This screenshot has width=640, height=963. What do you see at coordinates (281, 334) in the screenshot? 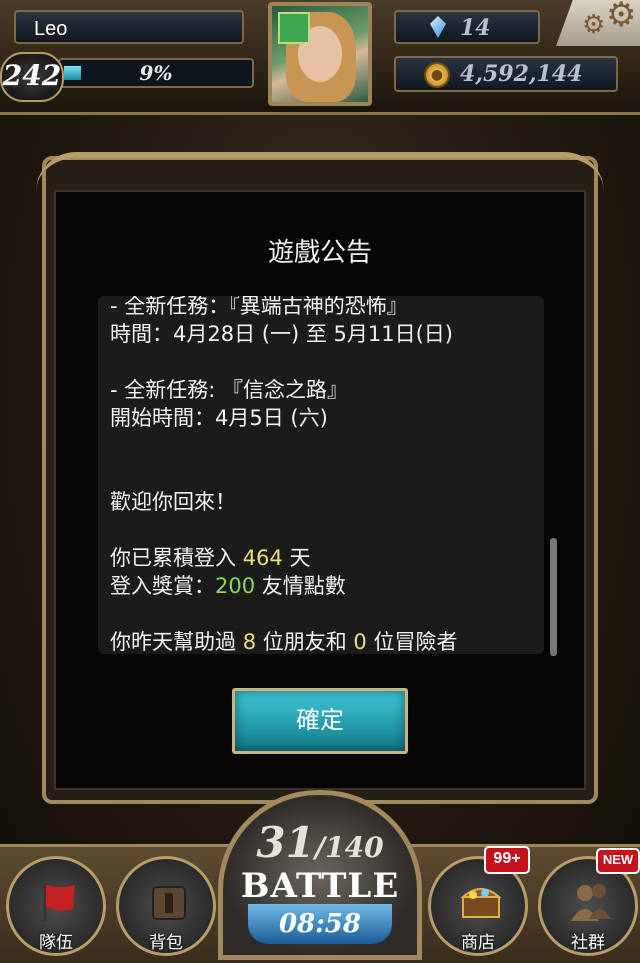
I see `announcement-line: 時間：4月28日 (一) 至 5月11日(日)` at bounding box center [281, 334].